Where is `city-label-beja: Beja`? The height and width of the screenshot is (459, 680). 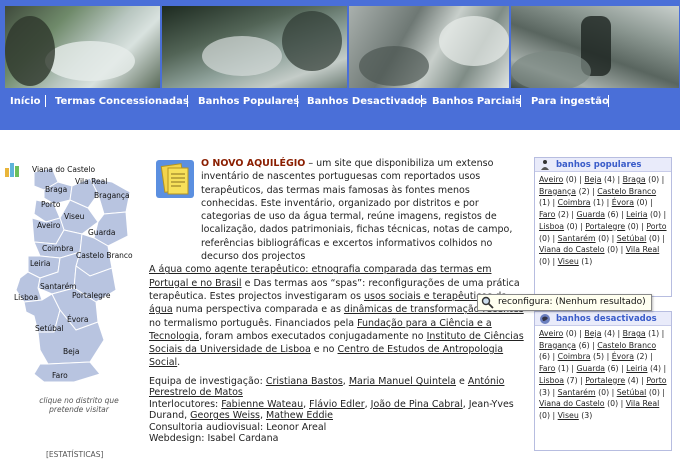
city-label-beja: Beja is located at coordinates (71, 352).